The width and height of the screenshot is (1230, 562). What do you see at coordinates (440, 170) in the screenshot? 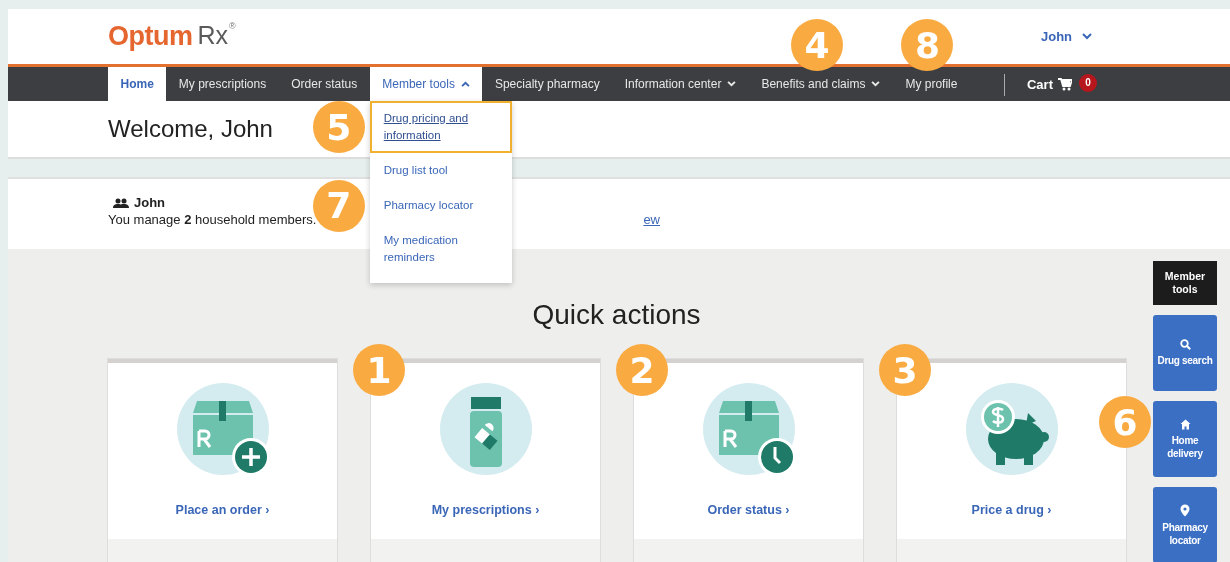
I see `menu-link: Drug list tool` at bounding box center [440, 170].